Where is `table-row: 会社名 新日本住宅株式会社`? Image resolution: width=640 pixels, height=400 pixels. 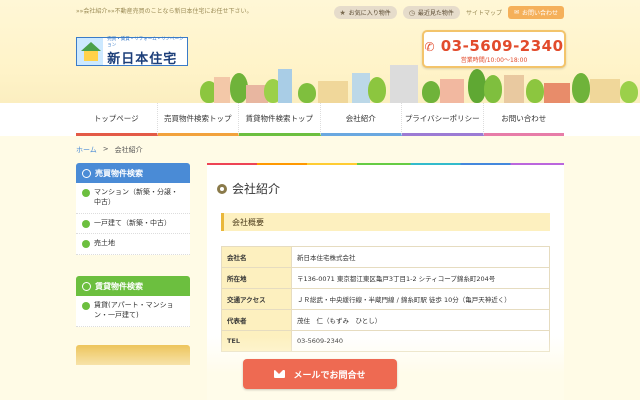
table-row: 会社名 新日本住宅株式会社 is located at coordinates (385, 257).